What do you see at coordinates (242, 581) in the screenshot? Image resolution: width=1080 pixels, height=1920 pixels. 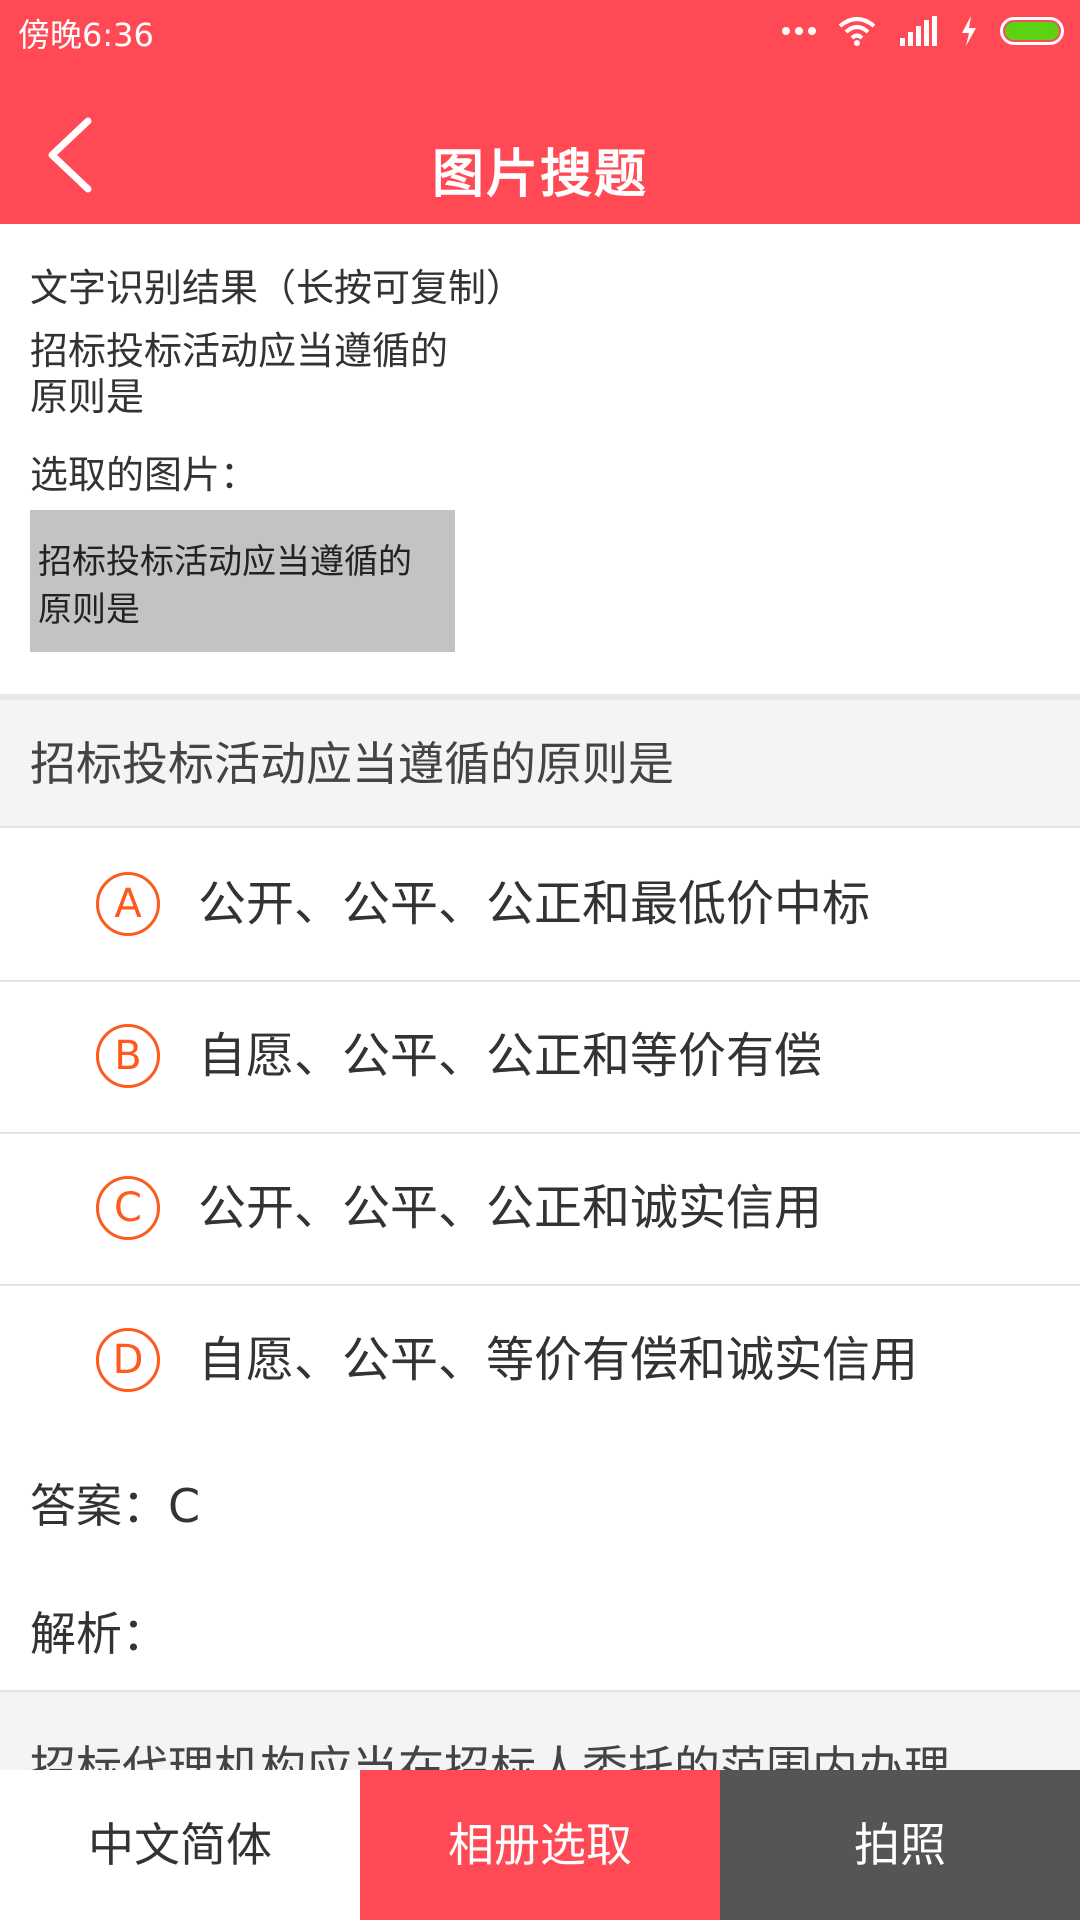 I see `picked-image: 招标投标活动应当遵循的 原则是` at bounding box center [242, 581].